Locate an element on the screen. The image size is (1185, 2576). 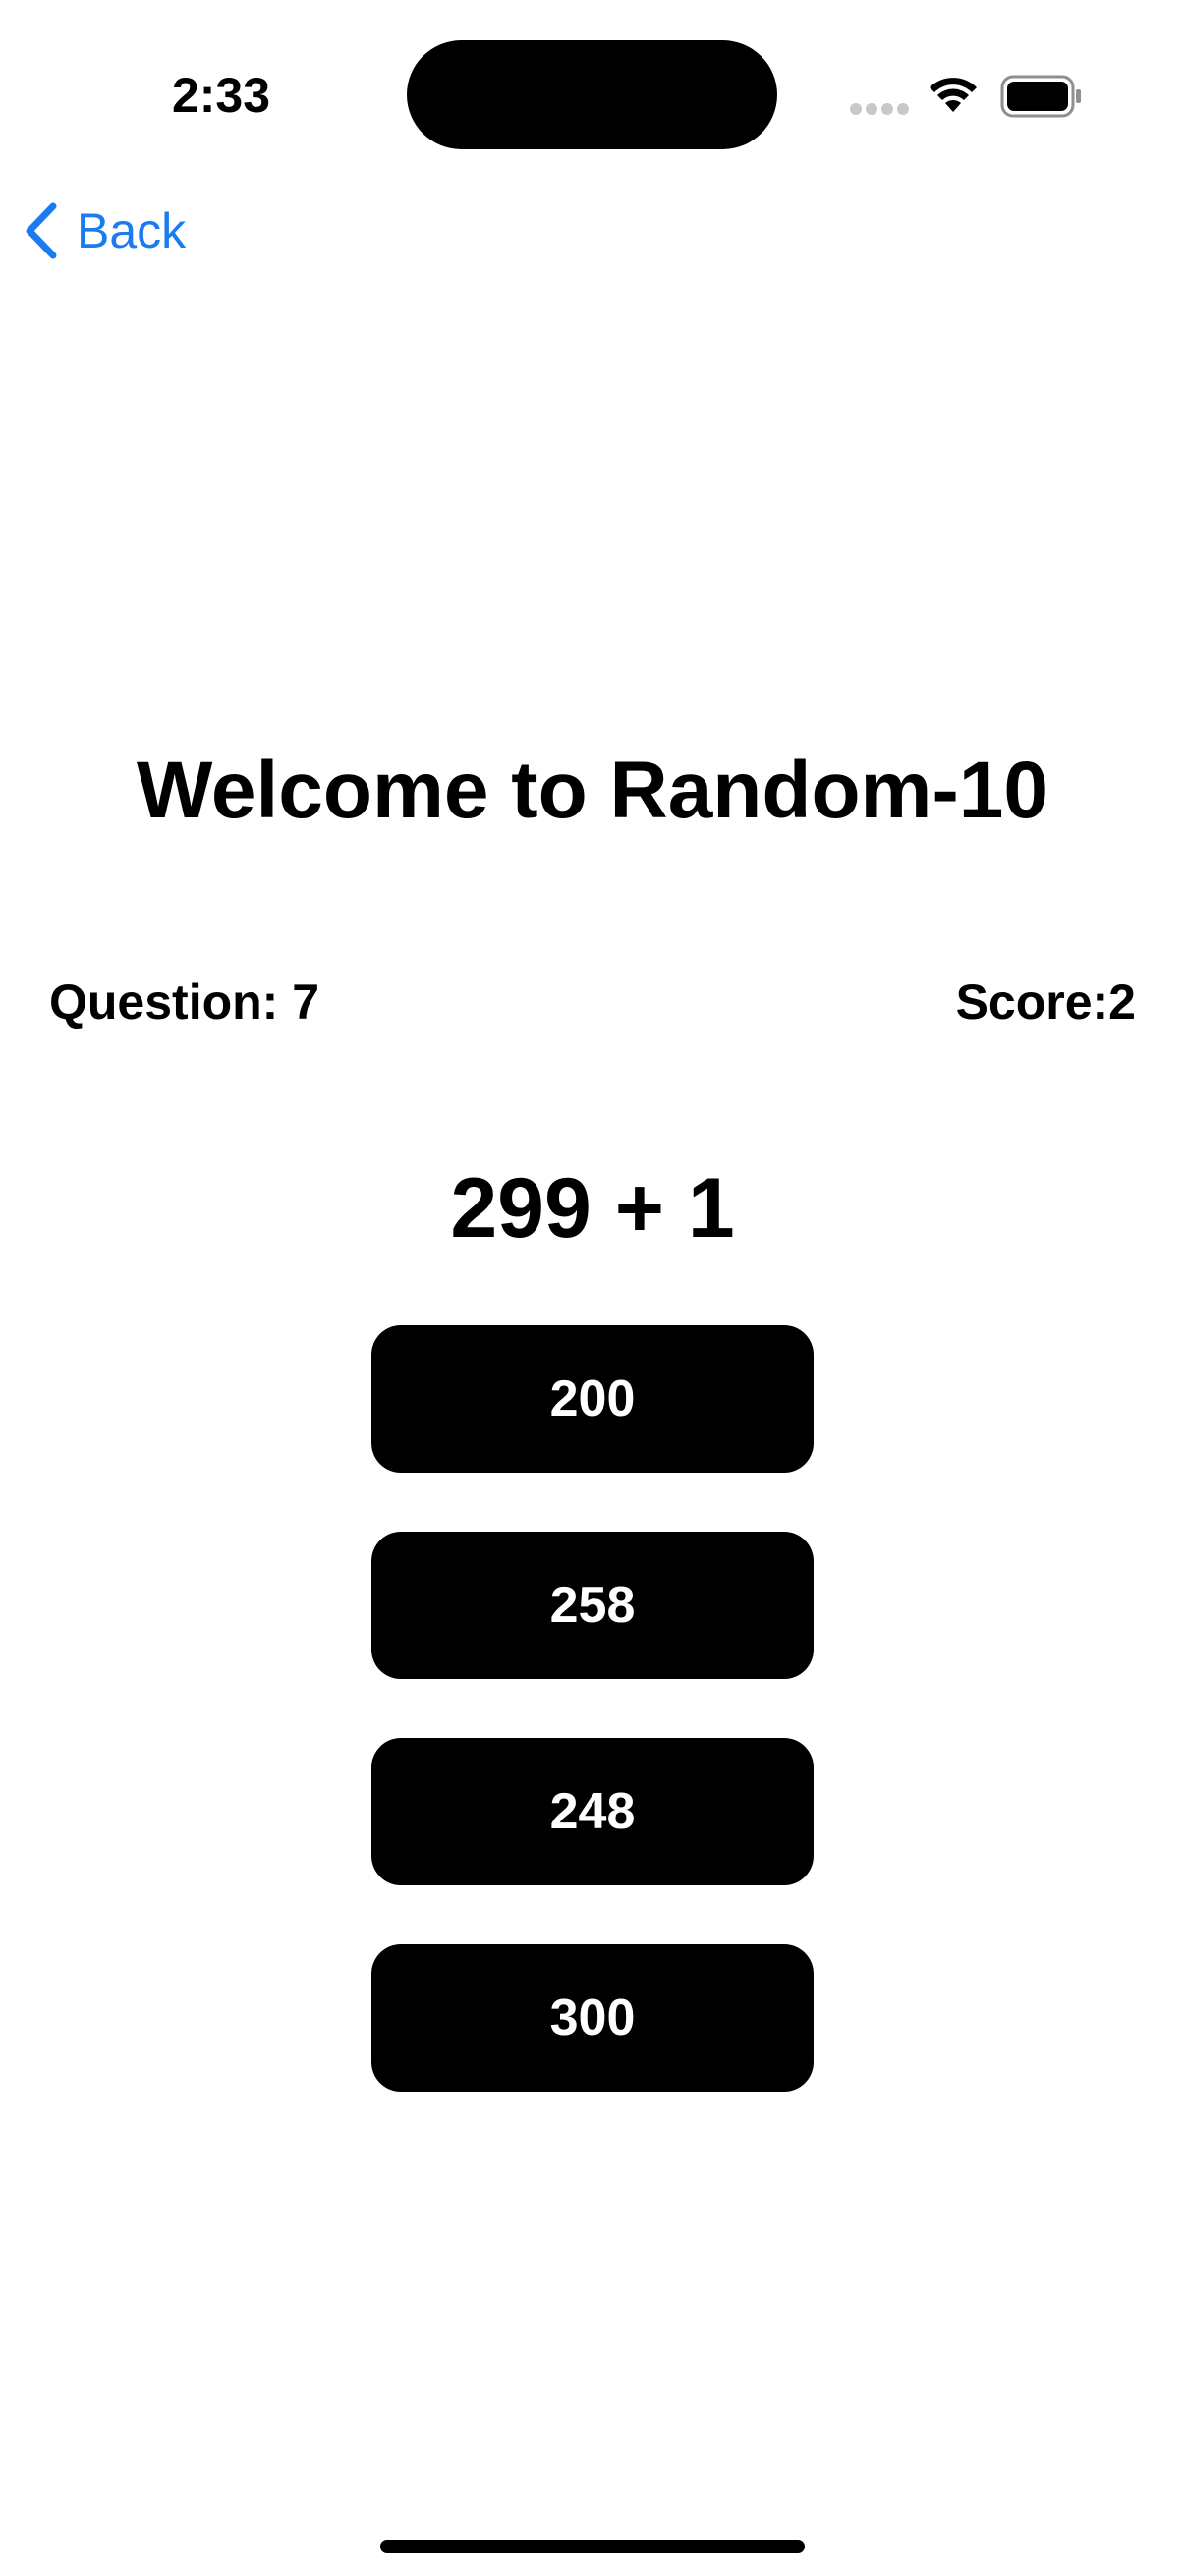
math-problem: 299 + 1 is located at coordinates (592, 1208).